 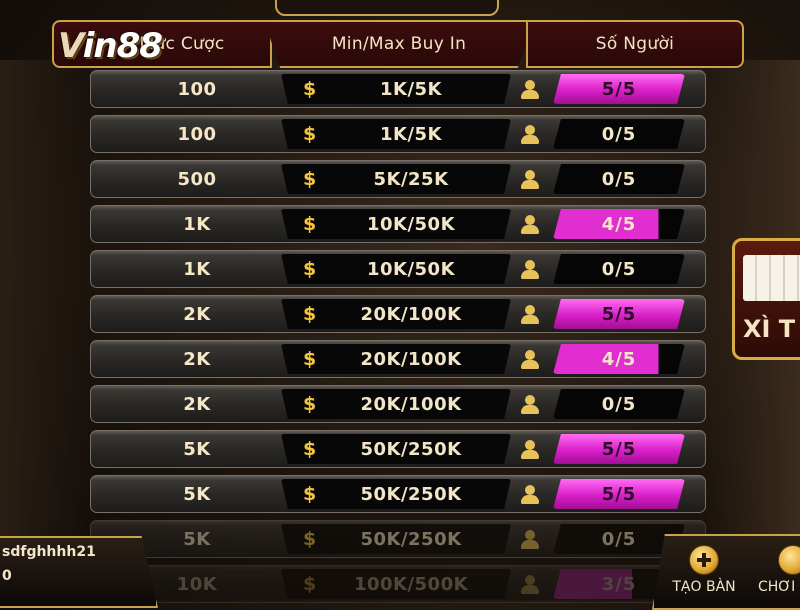 I want to click on room-row: 100 $1K/5K 0/5, so click(x=398, y=134).